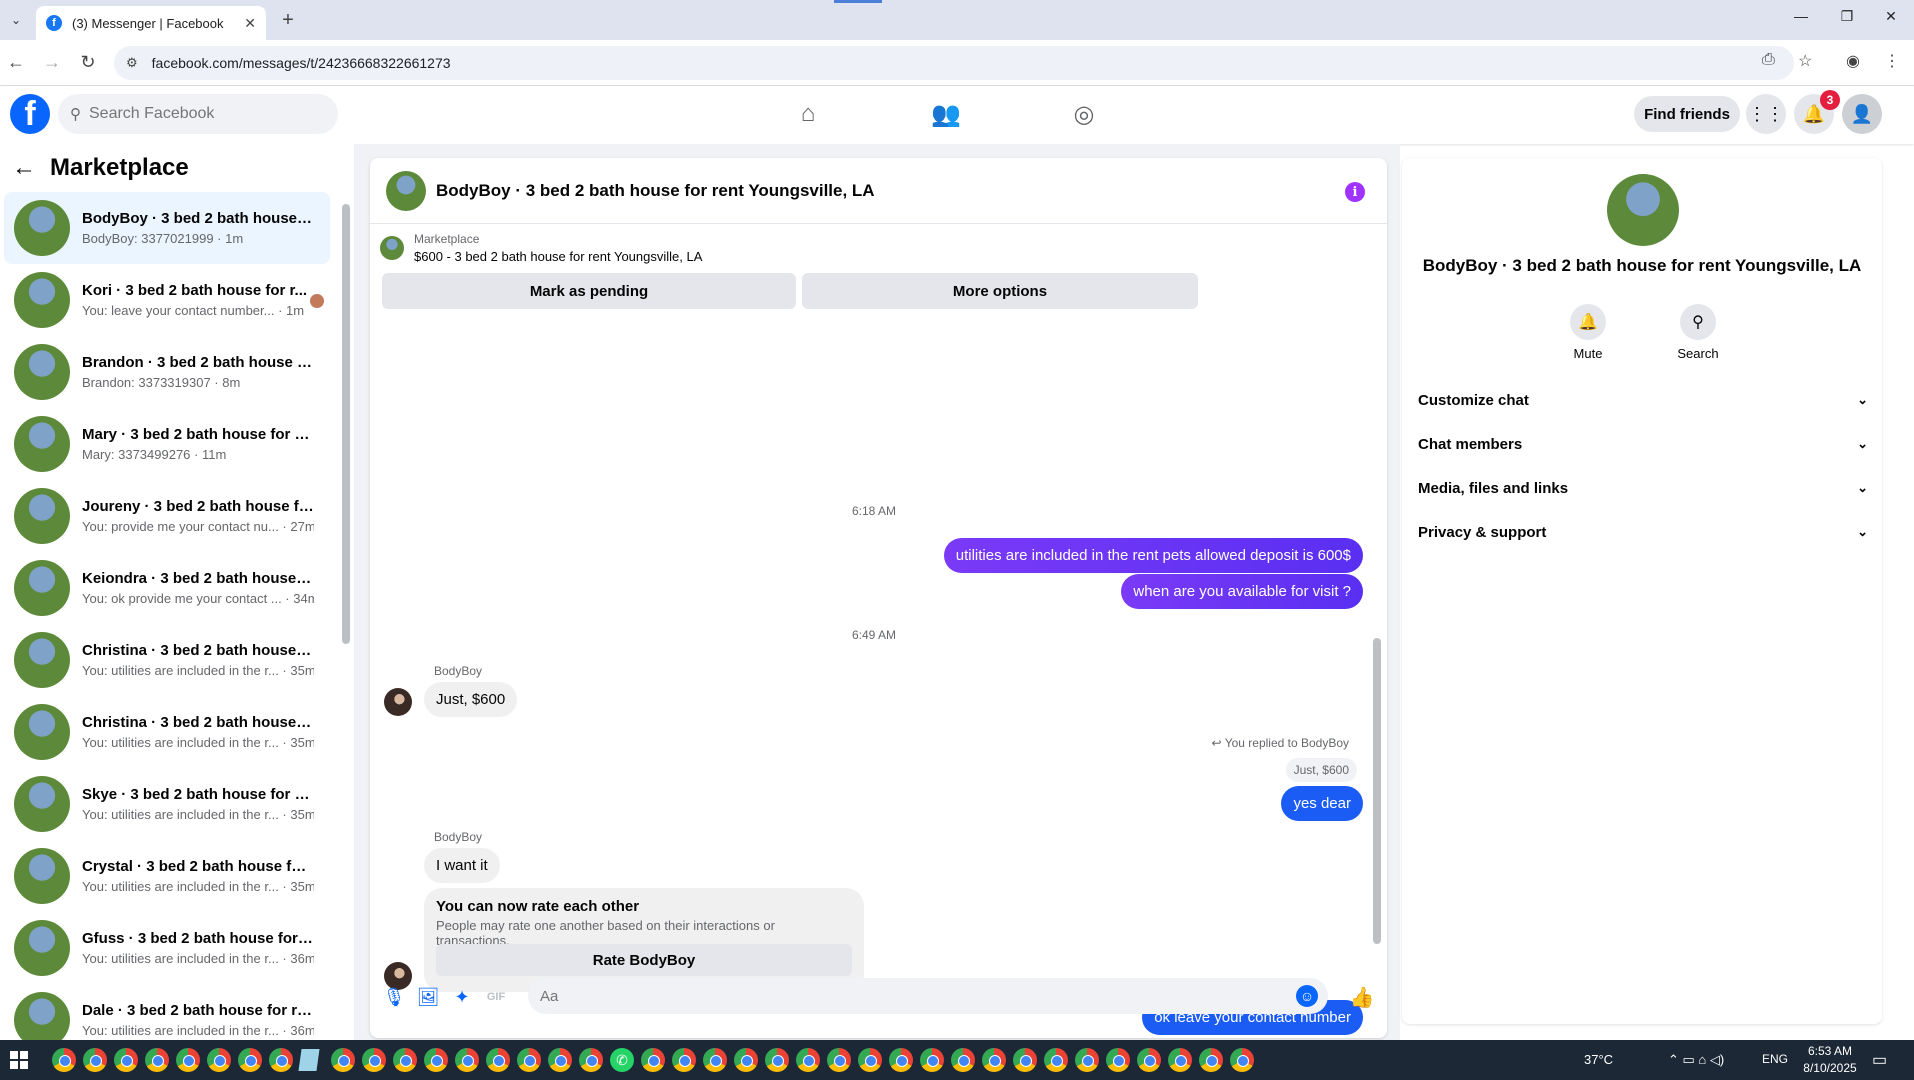  Describe the element at coordinates (462, 865) in the screenshot. I see `incoming-message: I want it` at that location.